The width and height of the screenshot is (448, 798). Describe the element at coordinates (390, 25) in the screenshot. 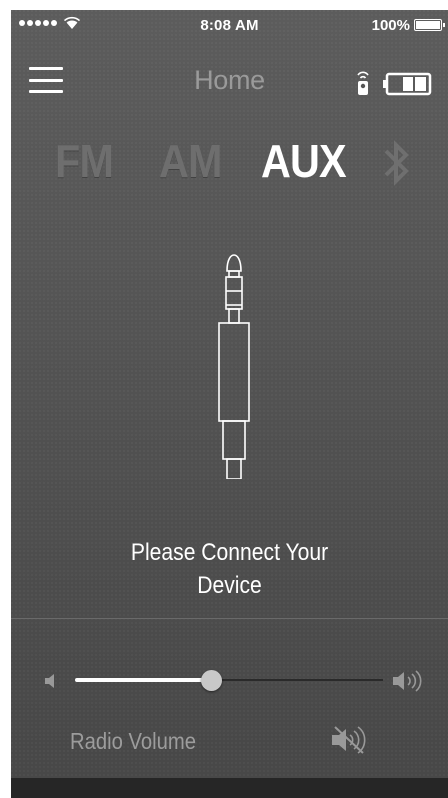

I see `battery-percent: 100%` at that location.